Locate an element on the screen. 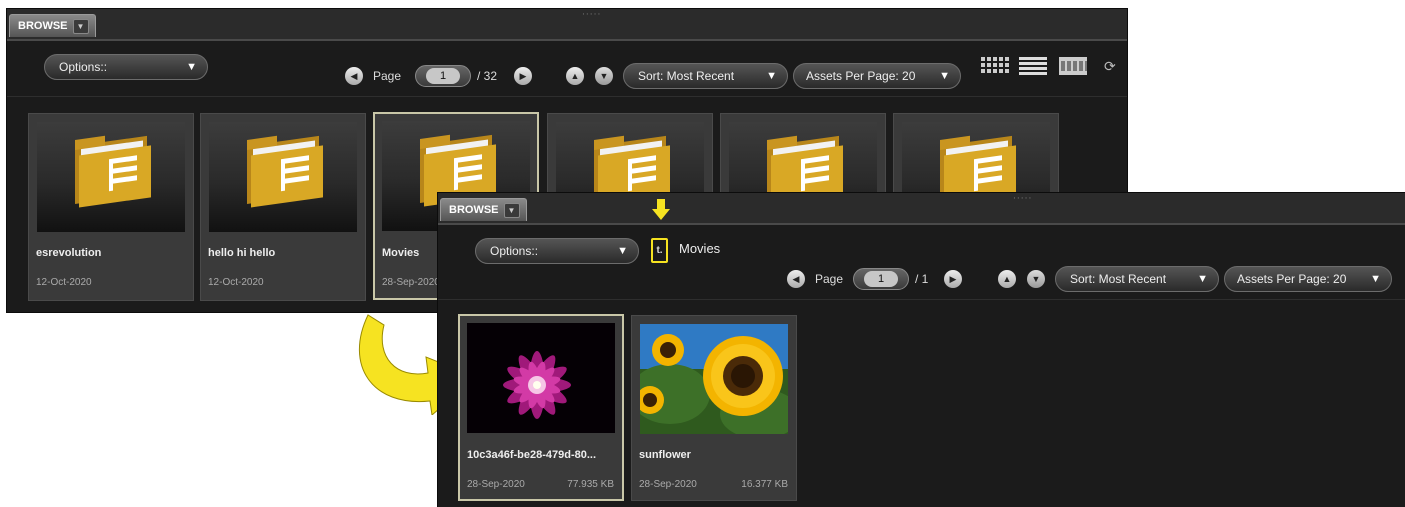 This screenshot has height=507, width=1405. parent-folder-icon: t. is located at coordinates (659, 250).